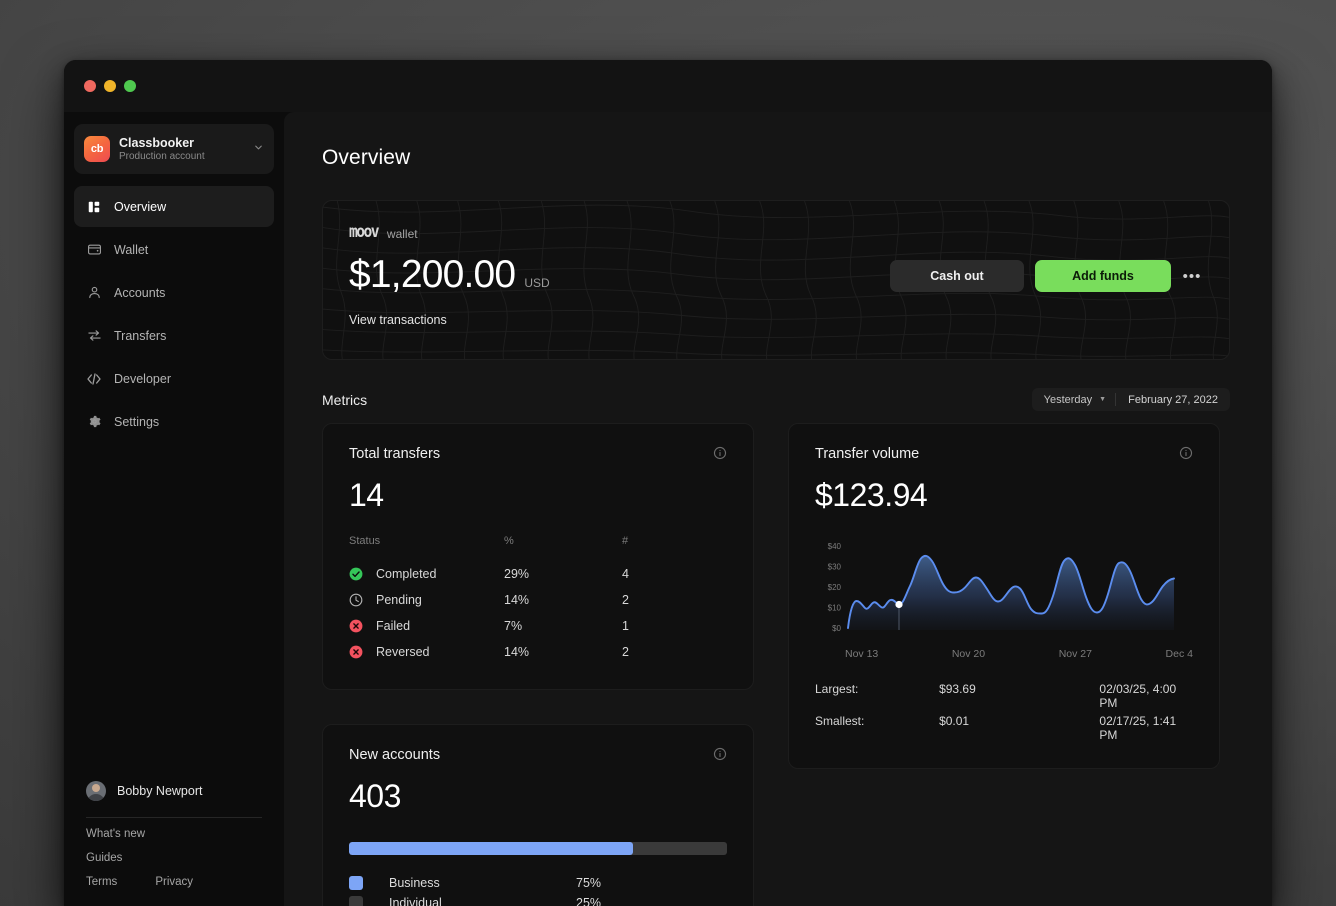  What do you see at coordinates (131, 249) in the screenshot?
I see `sidebar-item-label: Wallet` at bounding box center [131, 249].